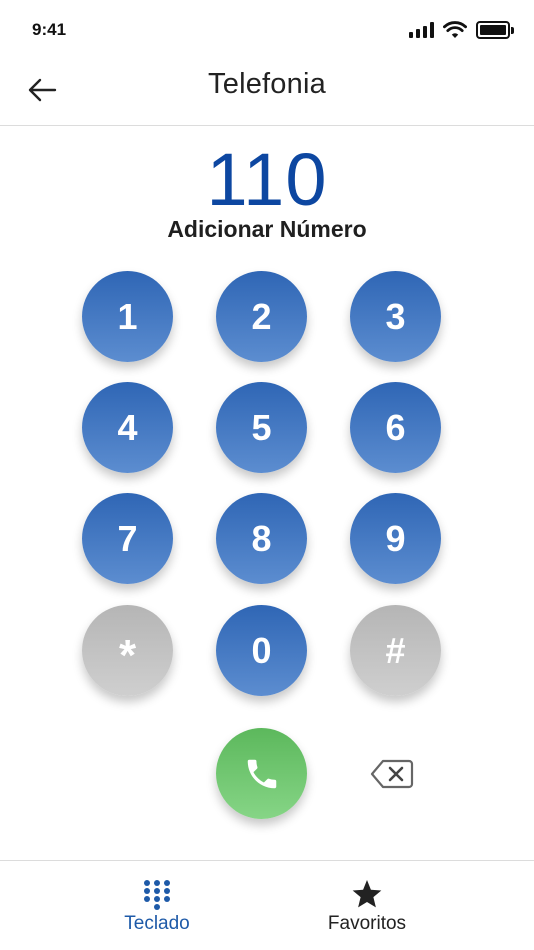  Describe the element at coordinates (267, 84) in the screenshot. I see `page-title: Telefonia` at that location.